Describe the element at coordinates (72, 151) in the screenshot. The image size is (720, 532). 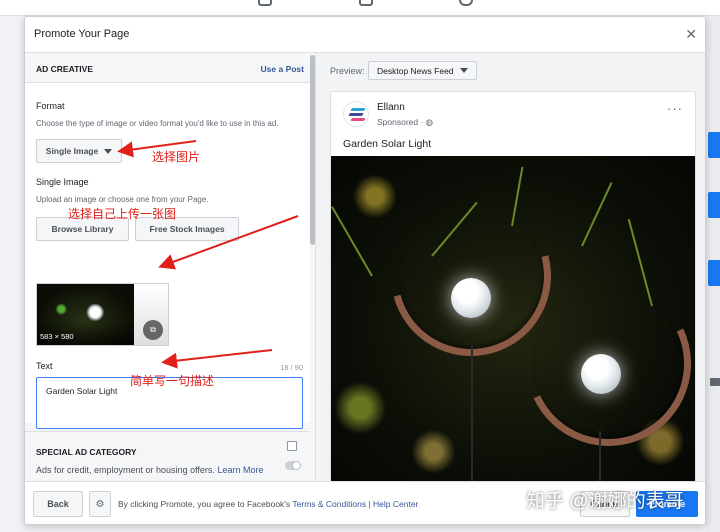
I see `format-value: Single Image` at that location.